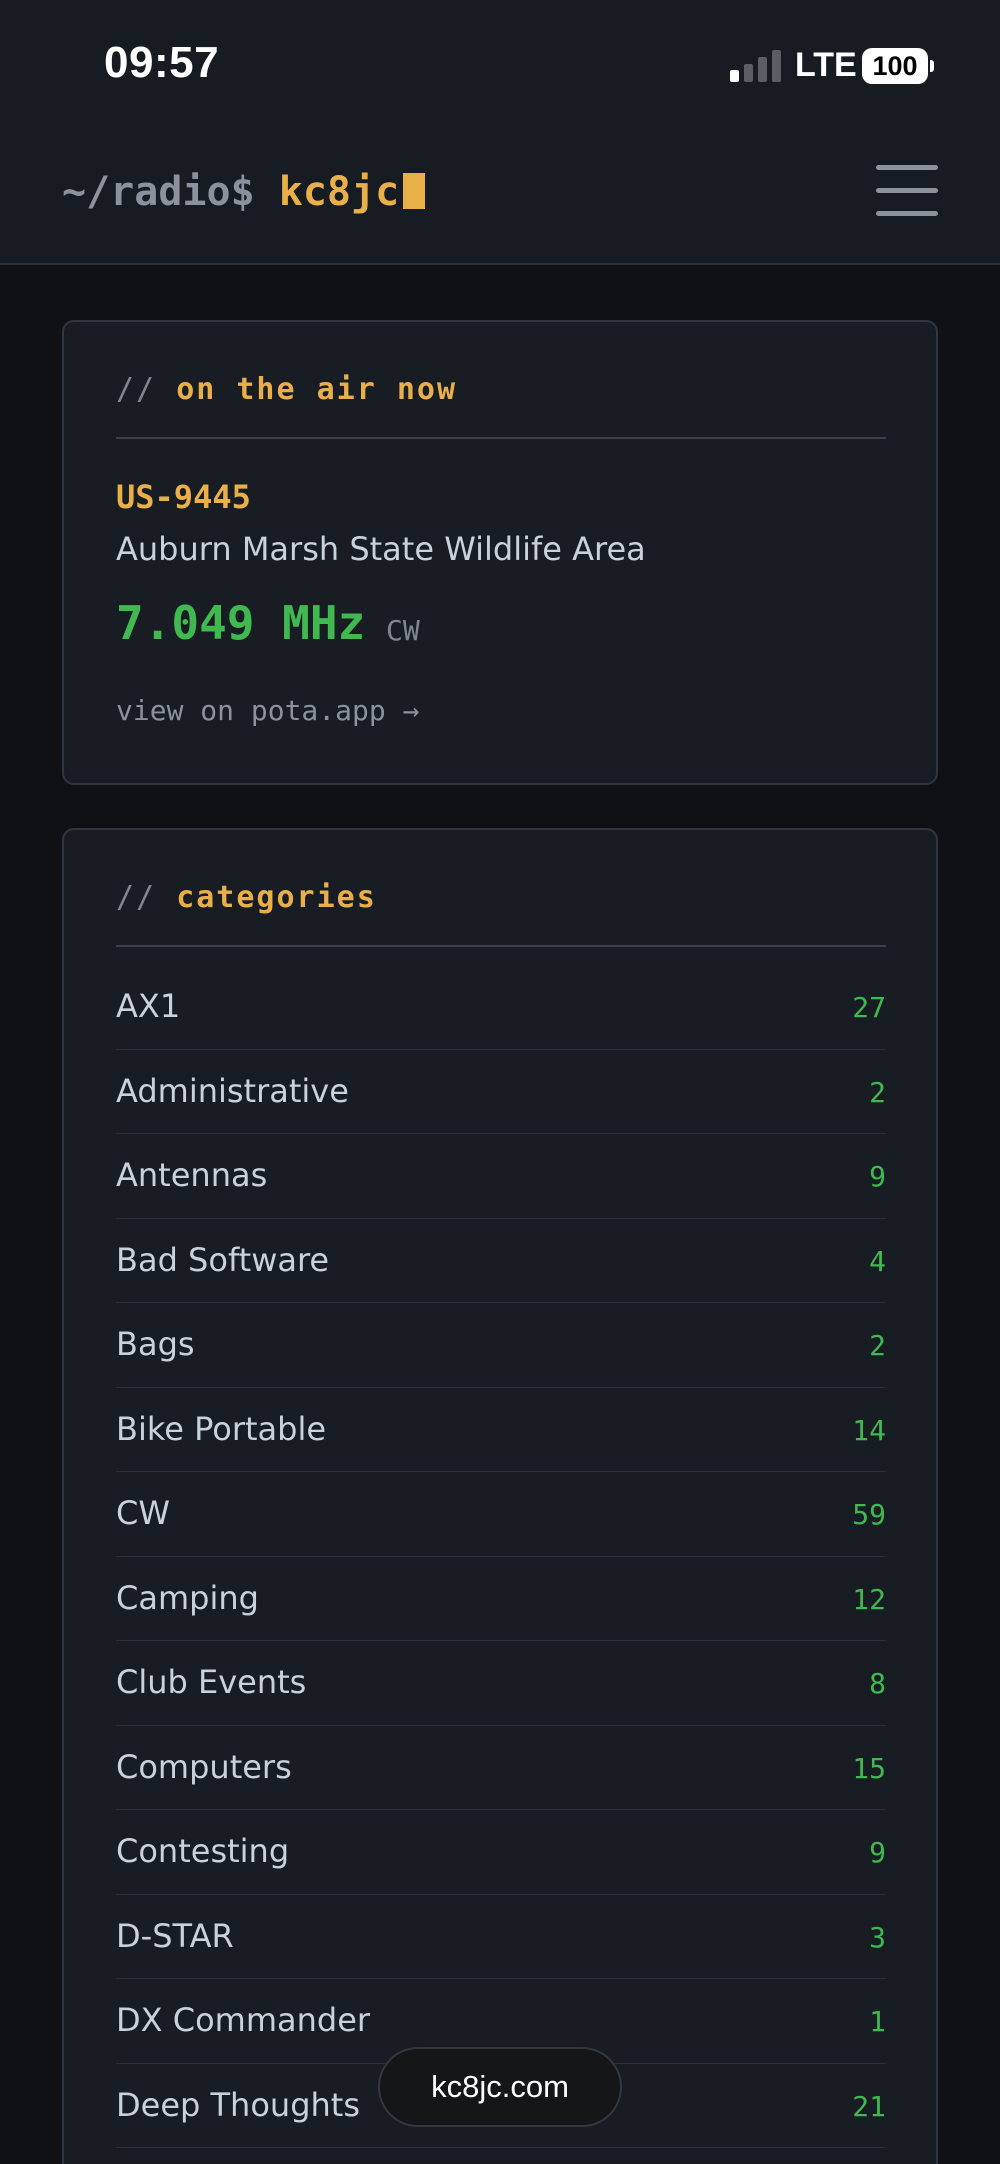 The height and width of the screenshot is (2164, 1000). I want to click on category-name: CW, so click(143, 1513).